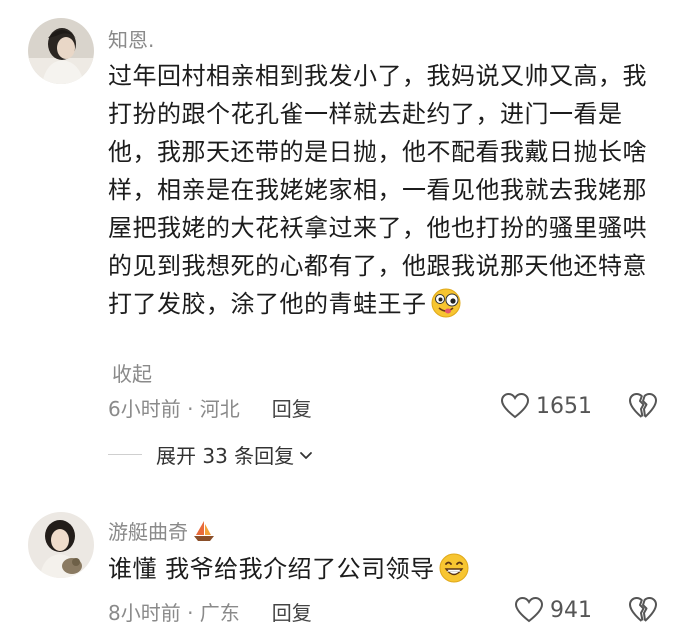 Image resolution: width=690 pixels, height=635 pixels. I want to click on expand-replies-button: 展开 33 条回复, so click(211, 454).